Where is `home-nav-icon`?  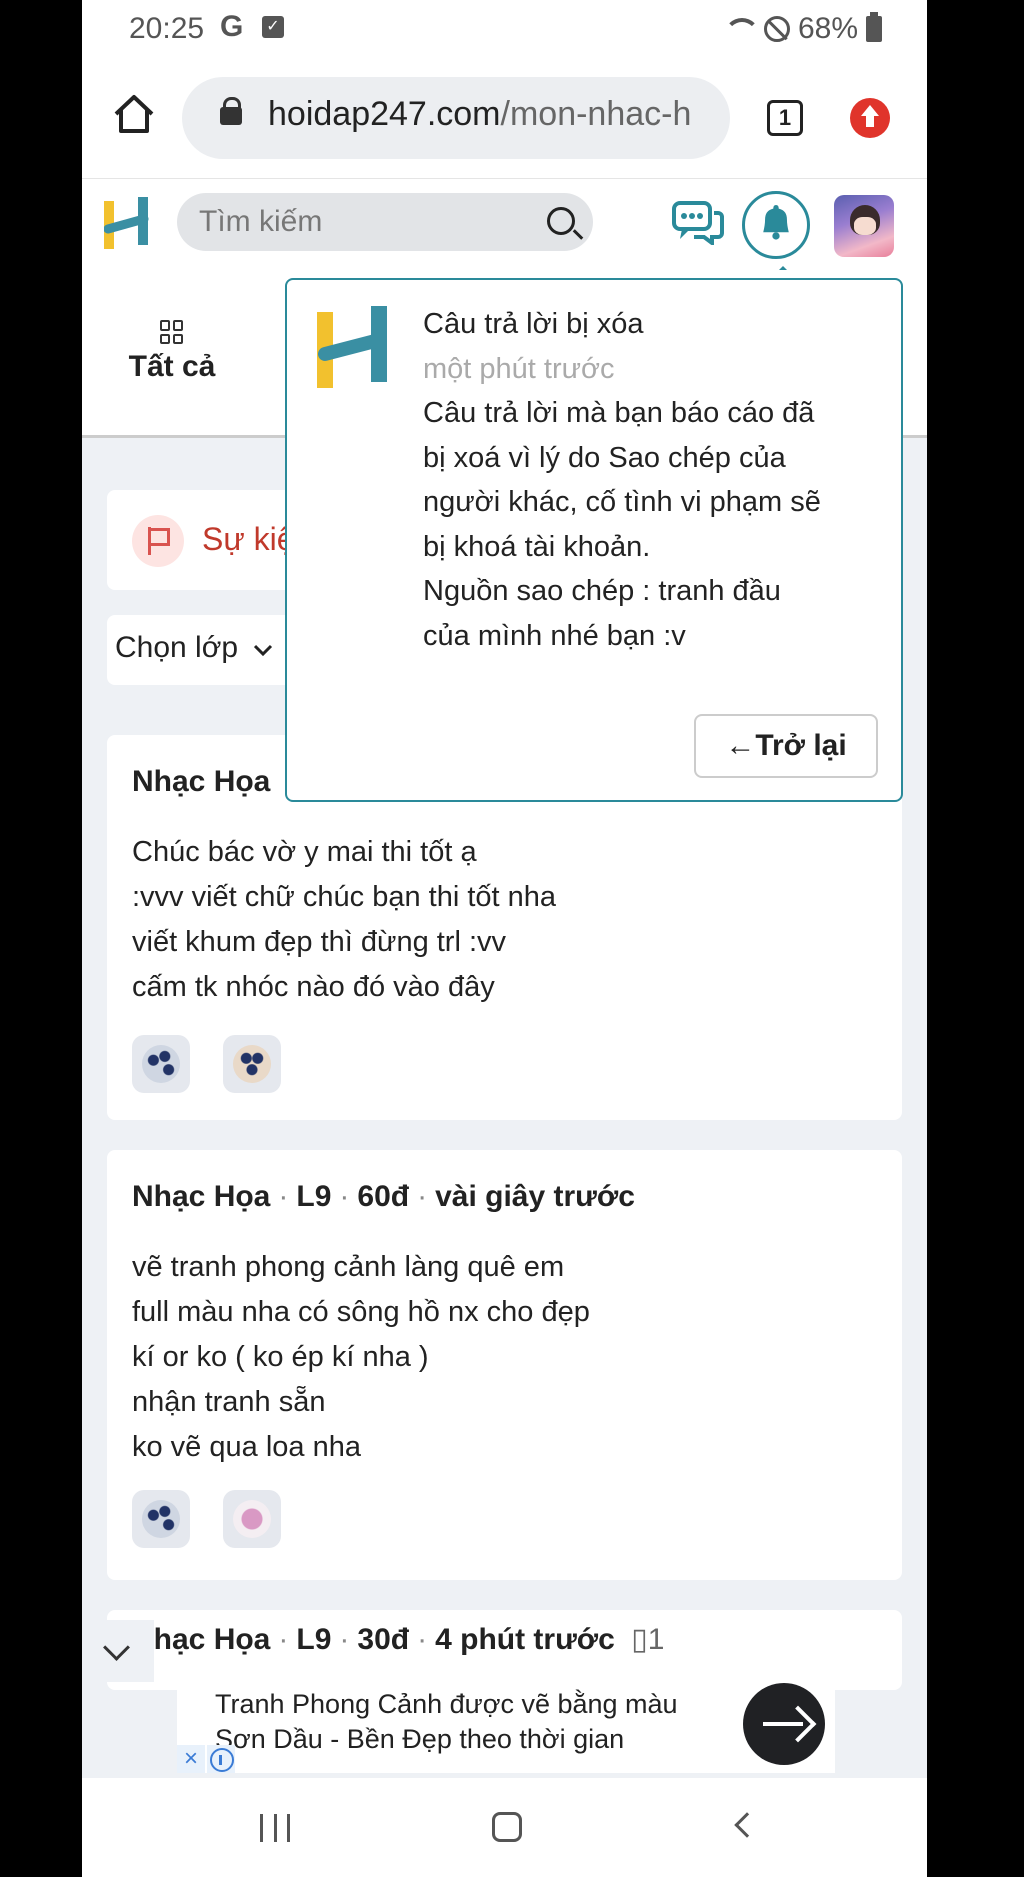
home-nav-icon is located at coordinates (507, 1827).